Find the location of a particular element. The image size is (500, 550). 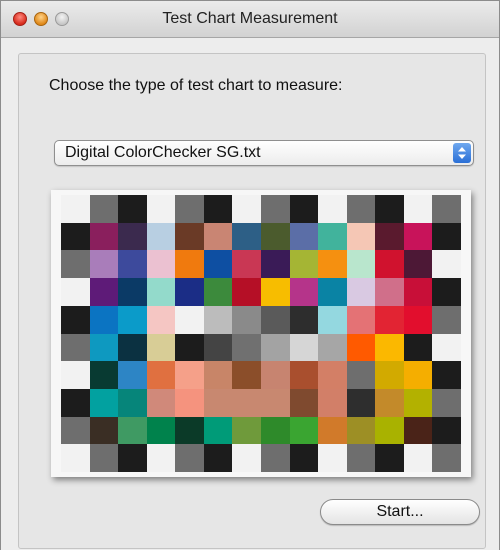

title-bar: Test Chart Measurement is located at coordinates (250, 19).